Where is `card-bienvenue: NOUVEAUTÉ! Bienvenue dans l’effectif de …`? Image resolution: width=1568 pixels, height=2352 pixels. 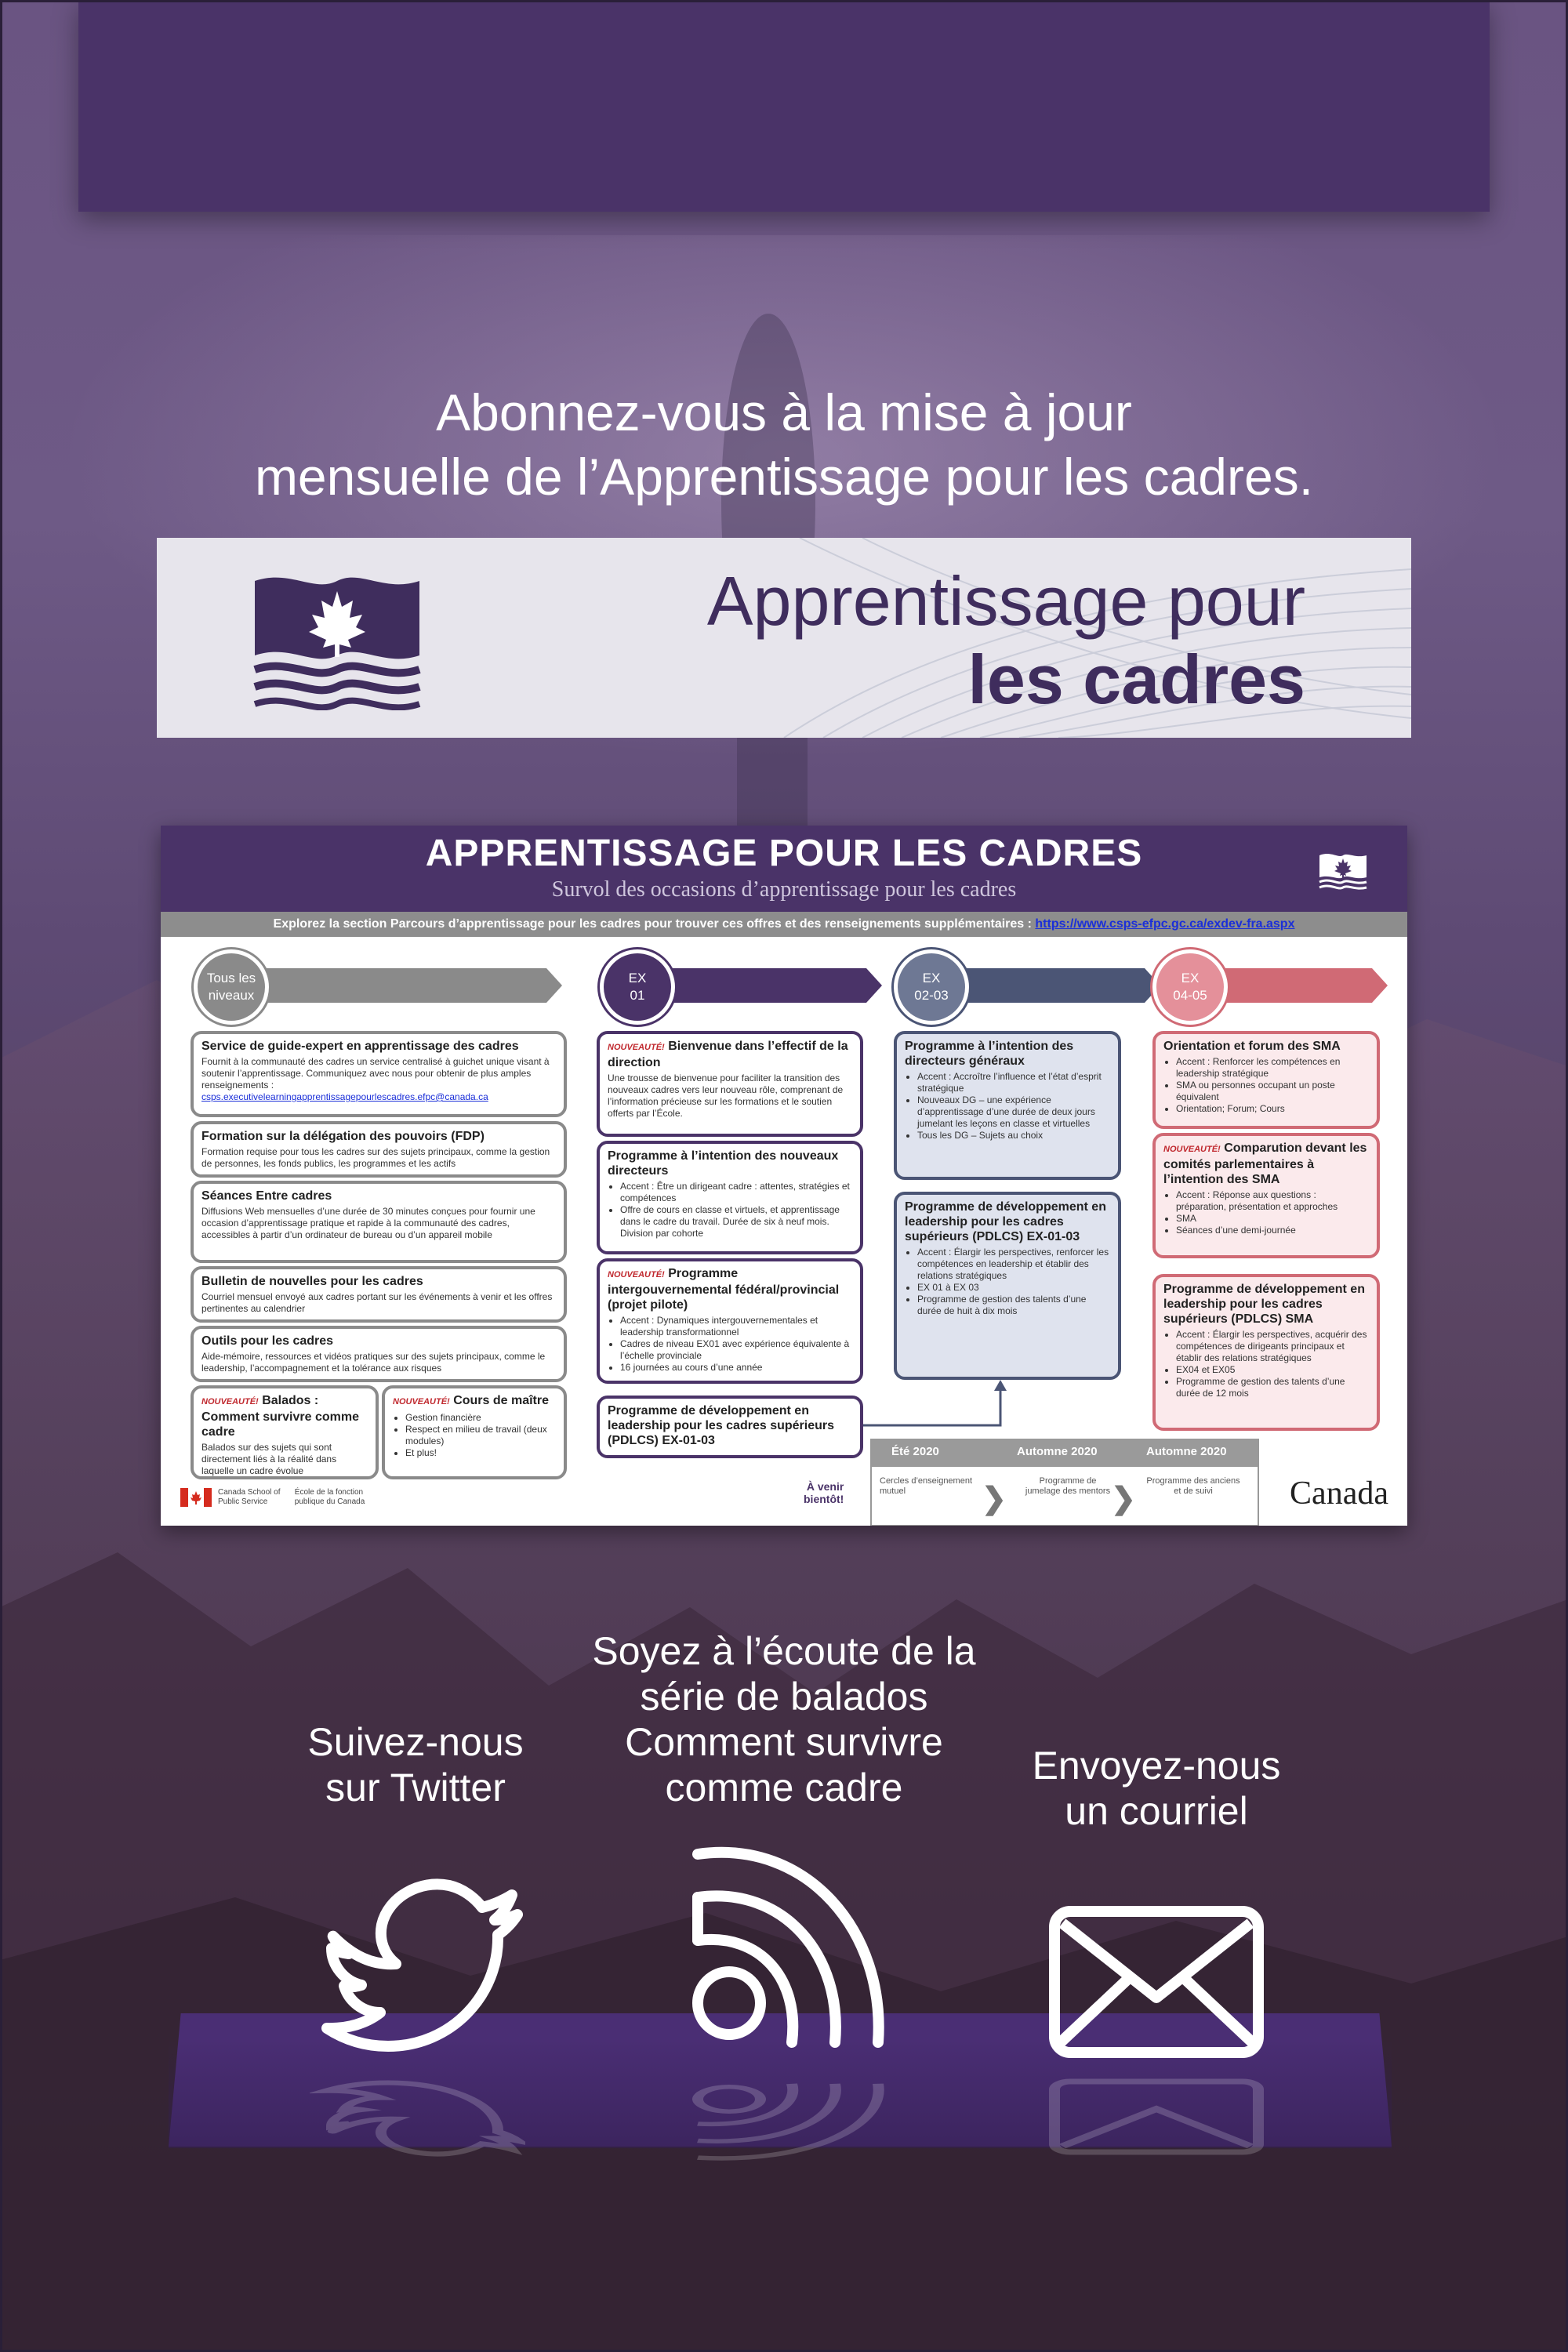 card-bienvenue: NOUVEAUTÉ! Bienvenue dans l’effectif de … is located at coordinates (730, 1084).